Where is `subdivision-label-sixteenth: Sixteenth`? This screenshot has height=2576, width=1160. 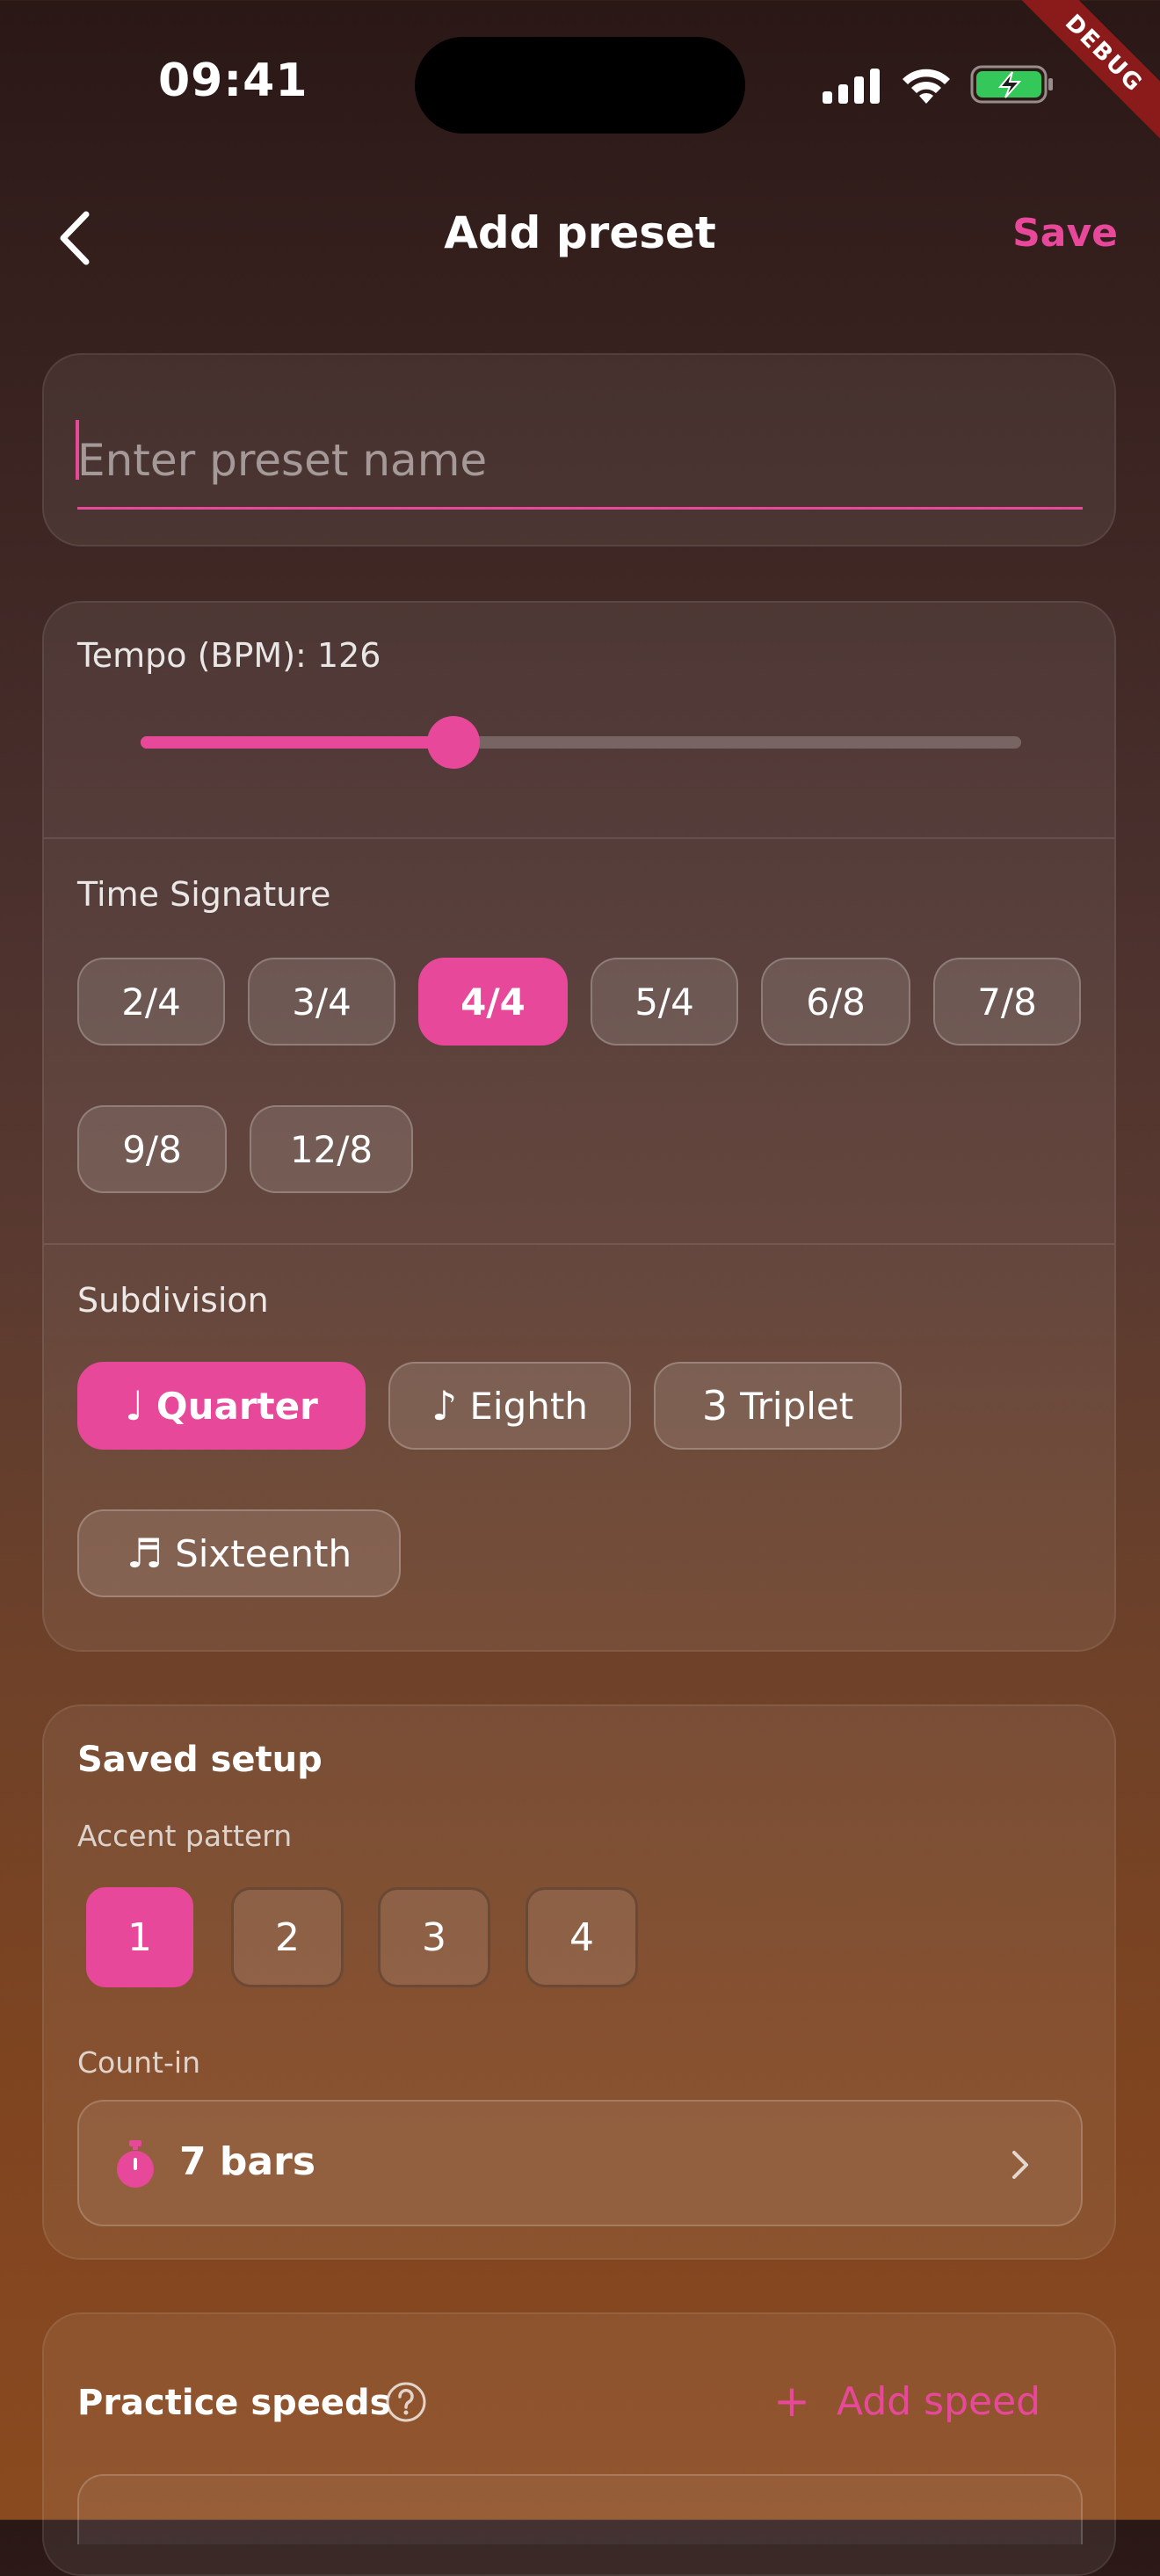 subdivision-label-sixteenth: Sixteenth is located at coordinates (263, 1553).